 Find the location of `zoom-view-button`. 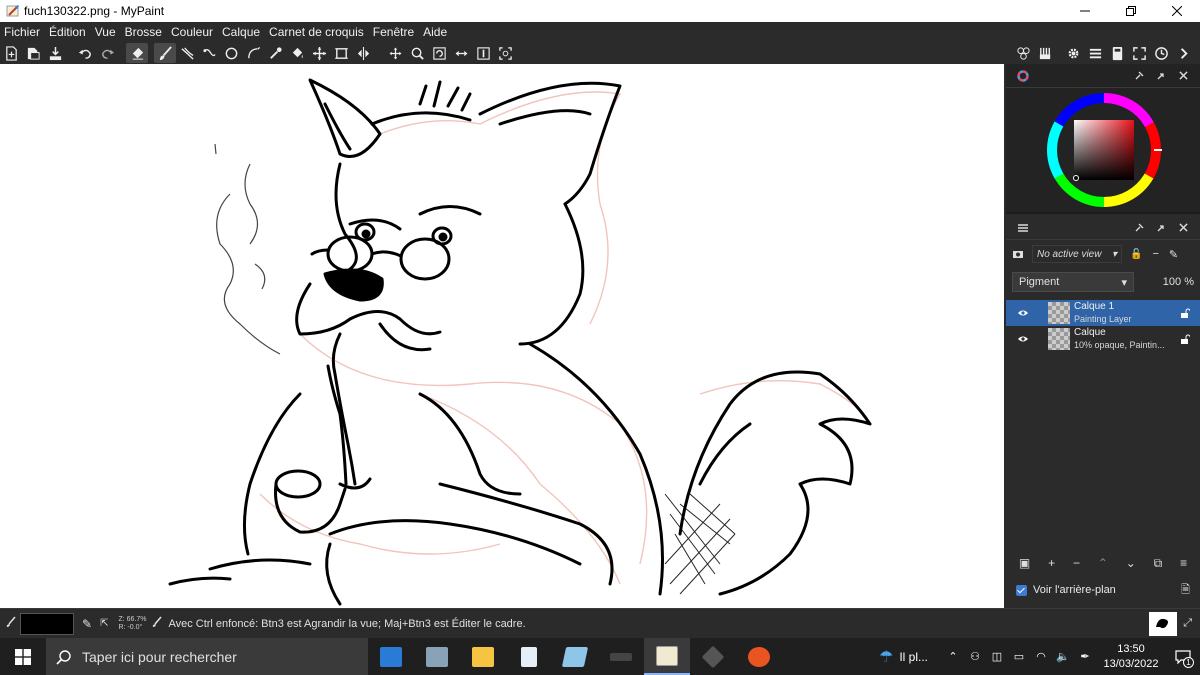

zoom-view-button is located at coordinates (417, 53).